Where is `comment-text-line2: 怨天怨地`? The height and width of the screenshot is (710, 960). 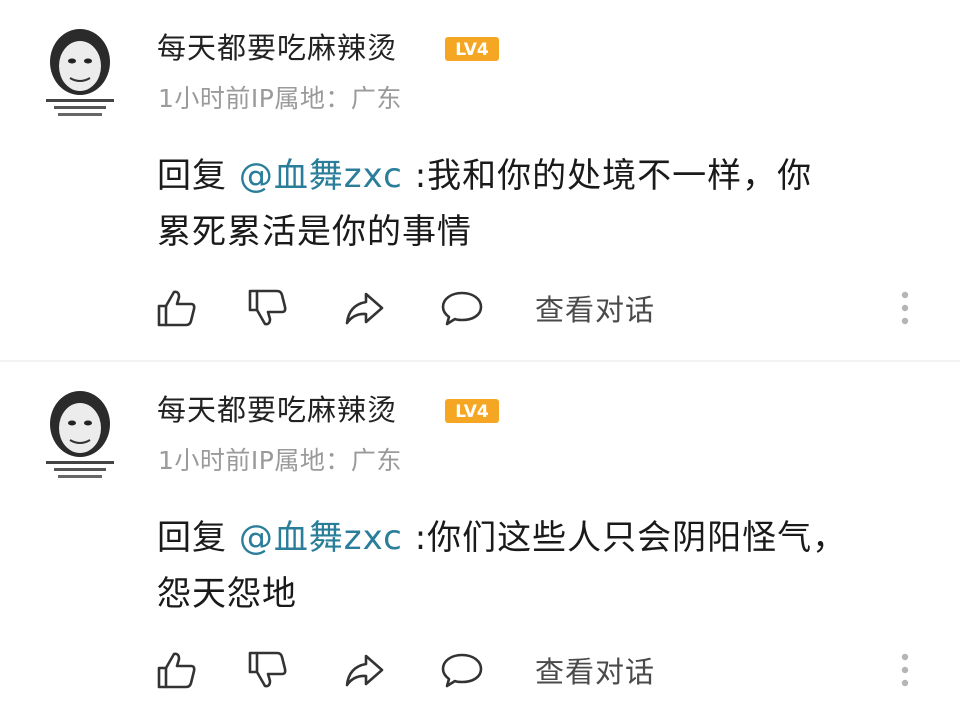 comment-text-line2: 怨天怨地 is located at coordinates (227, 594).